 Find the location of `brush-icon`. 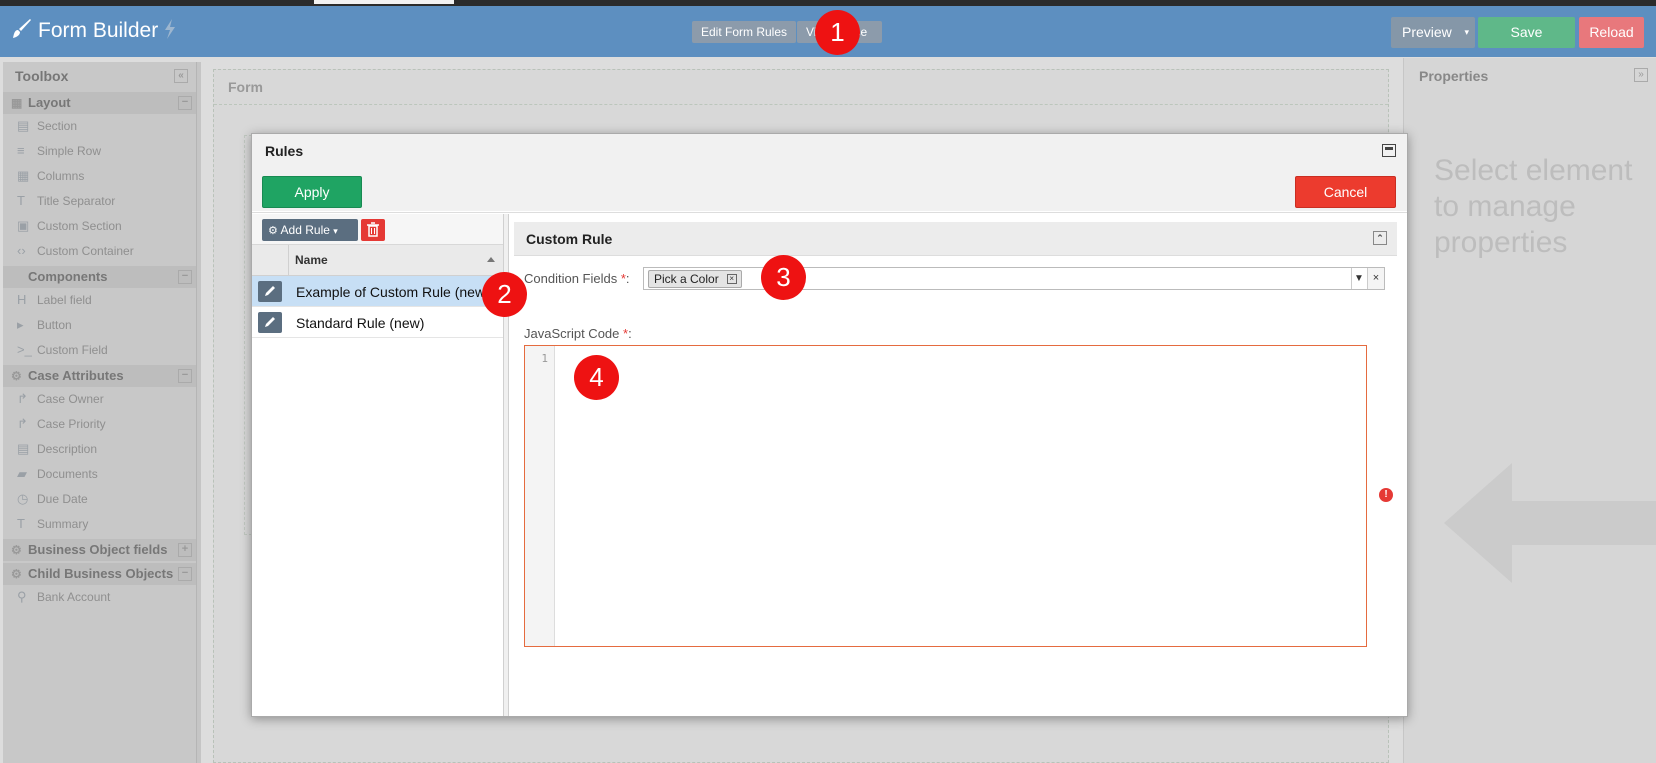

brush-icon is located at coordinates (22, 30).